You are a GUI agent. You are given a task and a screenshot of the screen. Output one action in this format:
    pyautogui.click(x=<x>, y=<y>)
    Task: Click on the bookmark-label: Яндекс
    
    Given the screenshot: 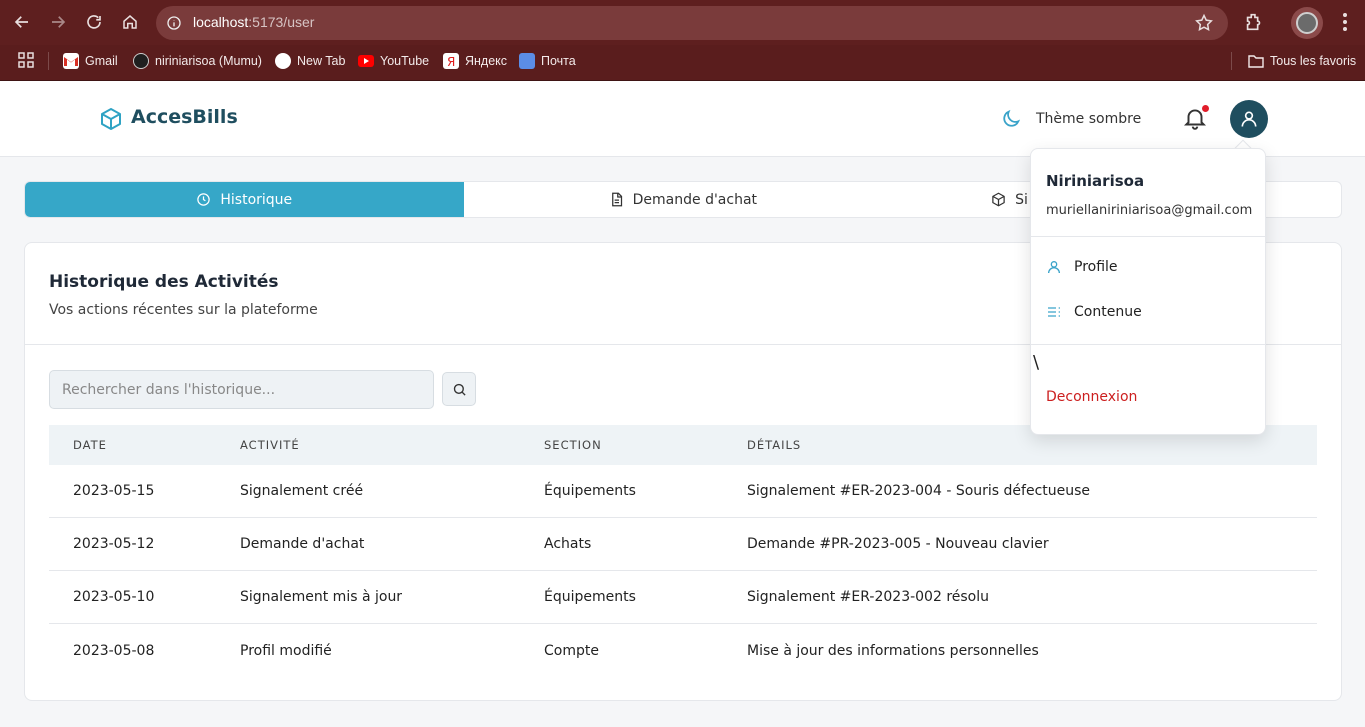 What is the action you would take?
    pyautogui.click(x=486, y=61)
    